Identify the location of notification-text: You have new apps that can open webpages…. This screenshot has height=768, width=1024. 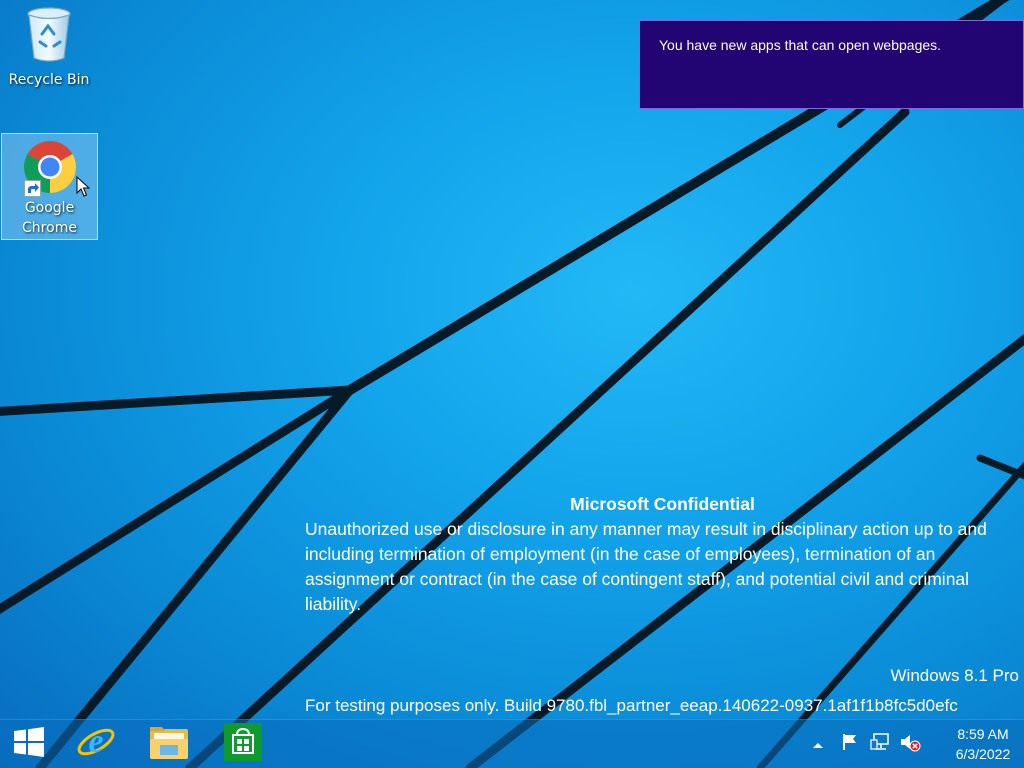
(800, 45).